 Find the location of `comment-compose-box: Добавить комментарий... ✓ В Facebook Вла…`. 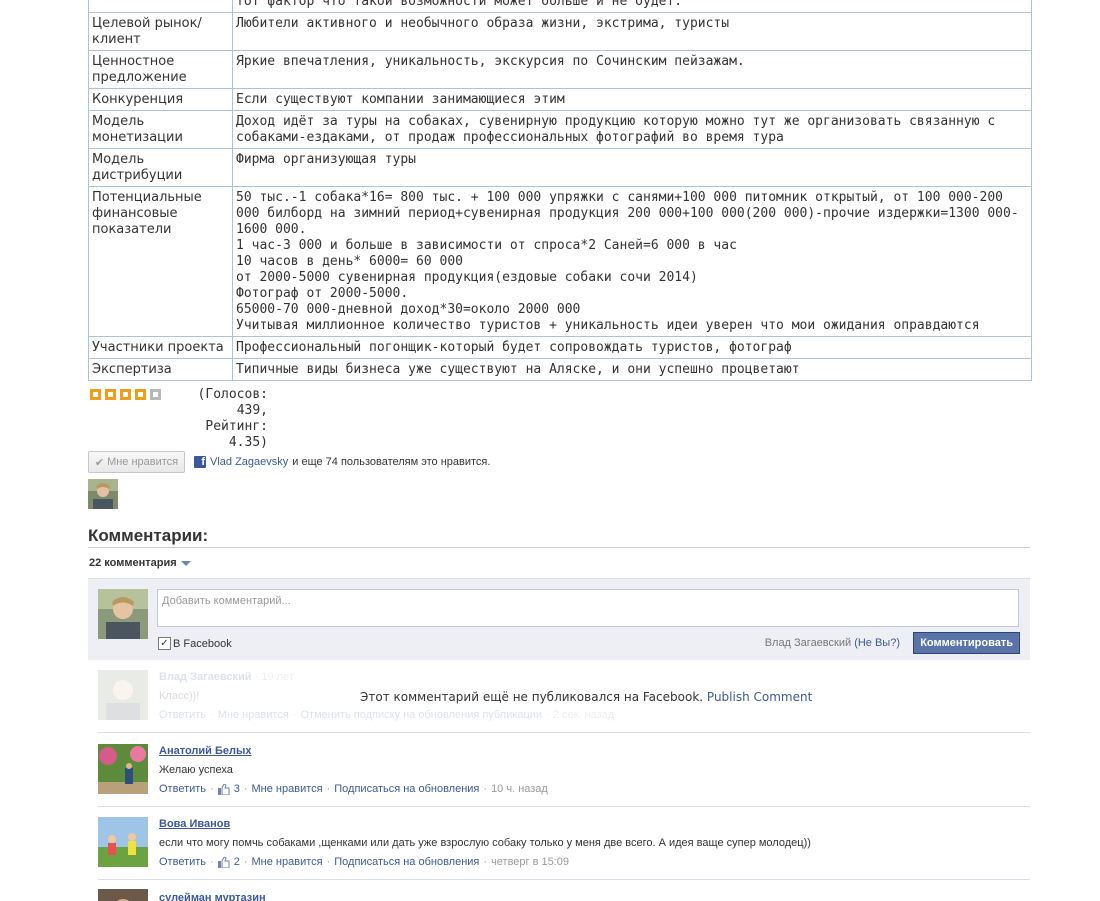

comment-compose-box: Добавить комментарий... ✓ В Facebook Вла… is located at coordinates (559, 619).